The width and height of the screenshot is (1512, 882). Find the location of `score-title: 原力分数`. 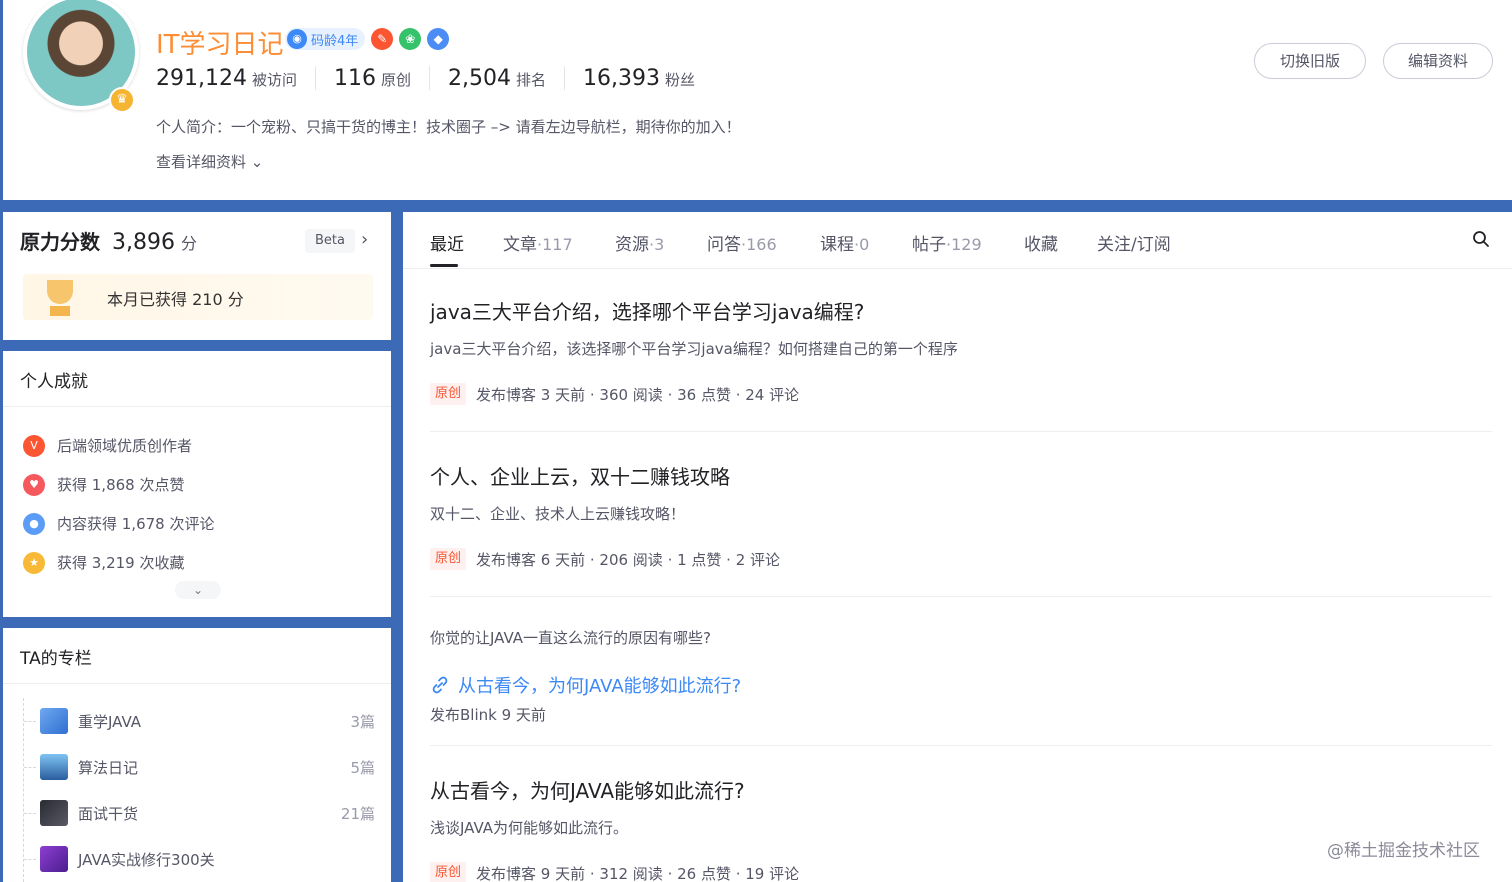

score-title: 原力分数 is located at coordinates (60, 242).